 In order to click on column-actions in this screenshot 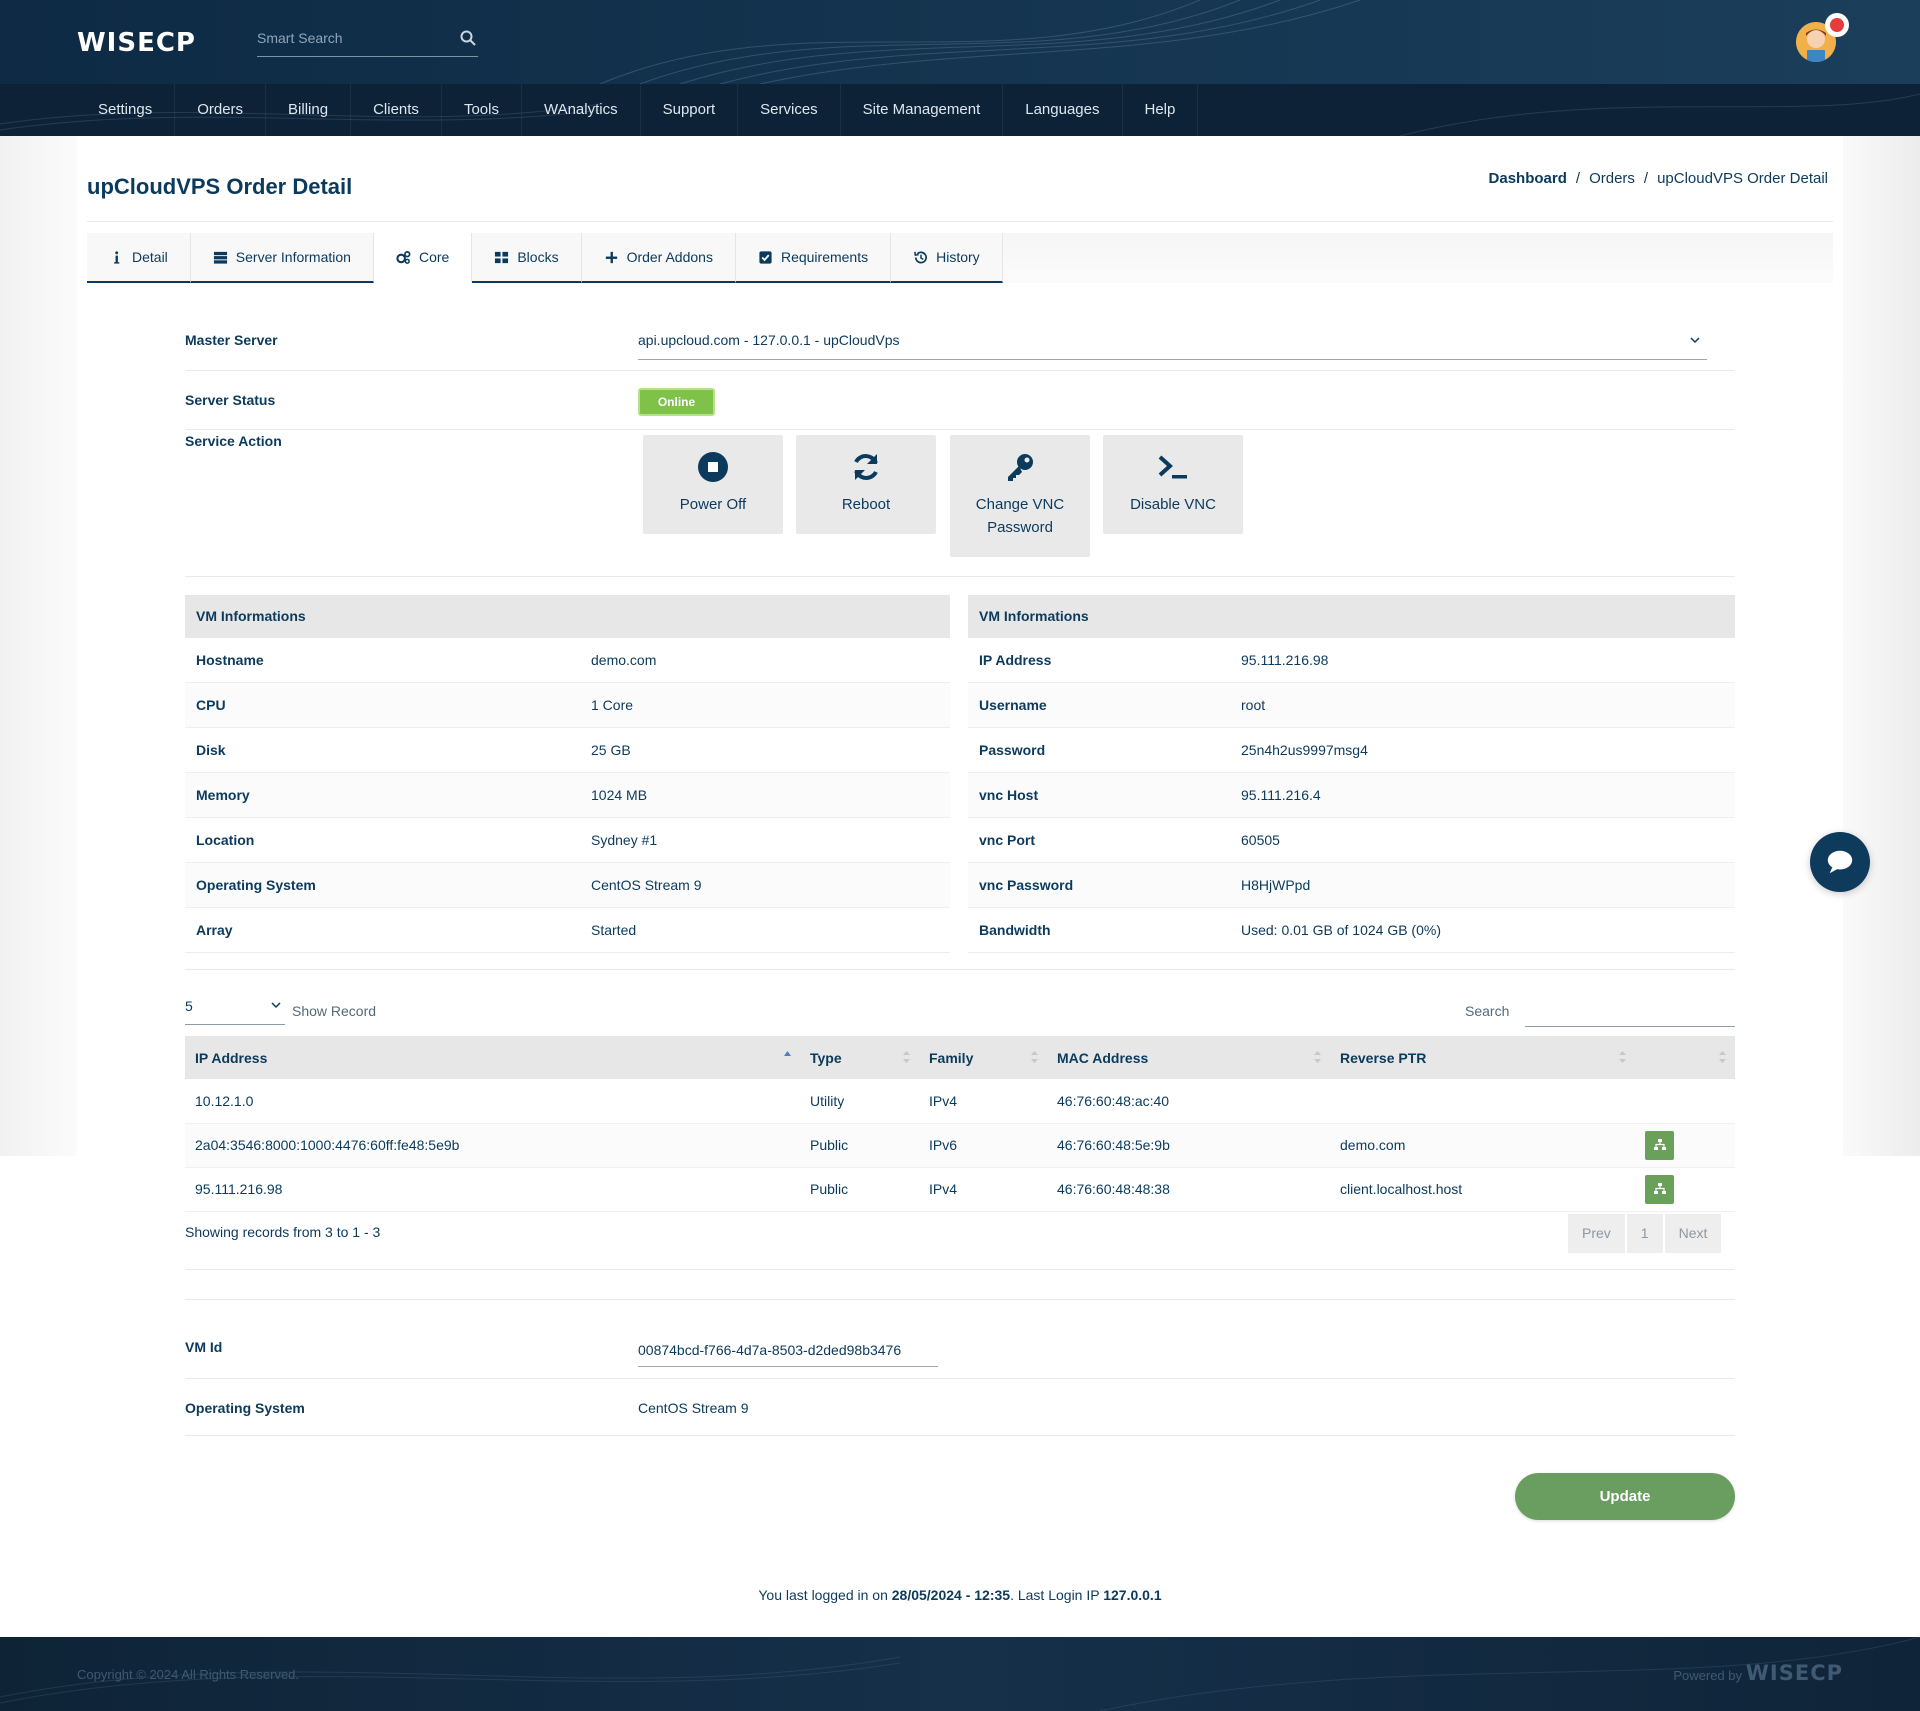, I will do `click(1685, 1057)`.